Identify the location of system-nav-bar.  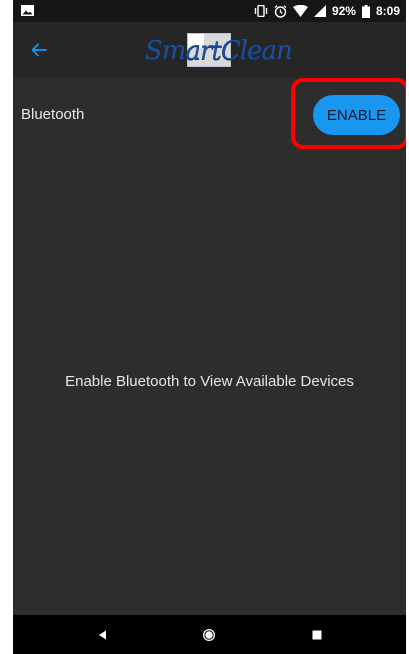
(209, 634).